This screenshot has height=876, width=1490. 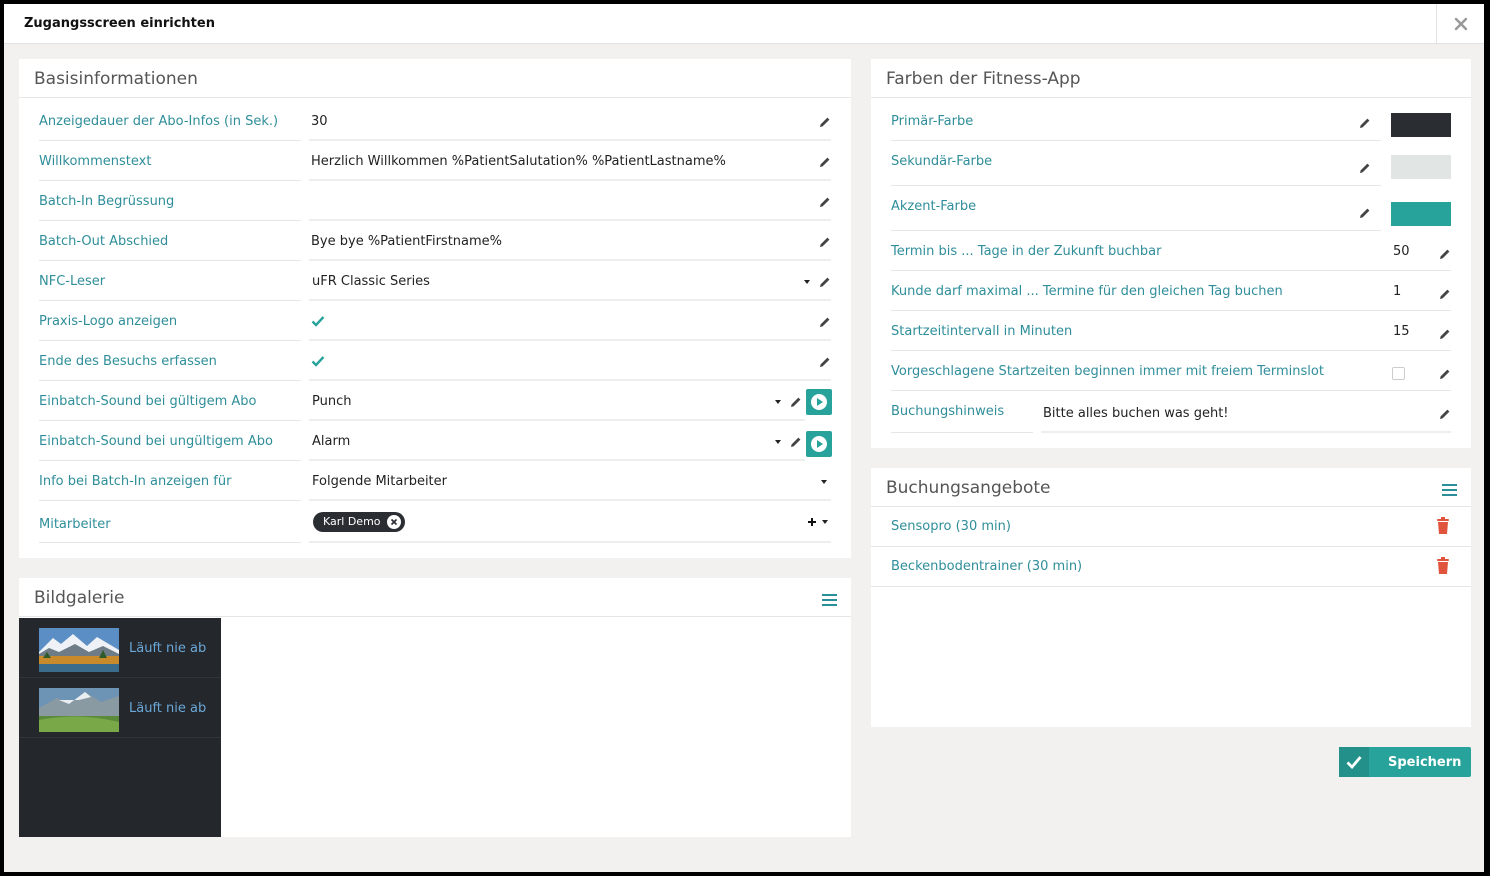 What do you see at coordinates (934, 206) in the screenshot?
I see `field-label: Akzent-Farbe` at bounding box center [934, 206].